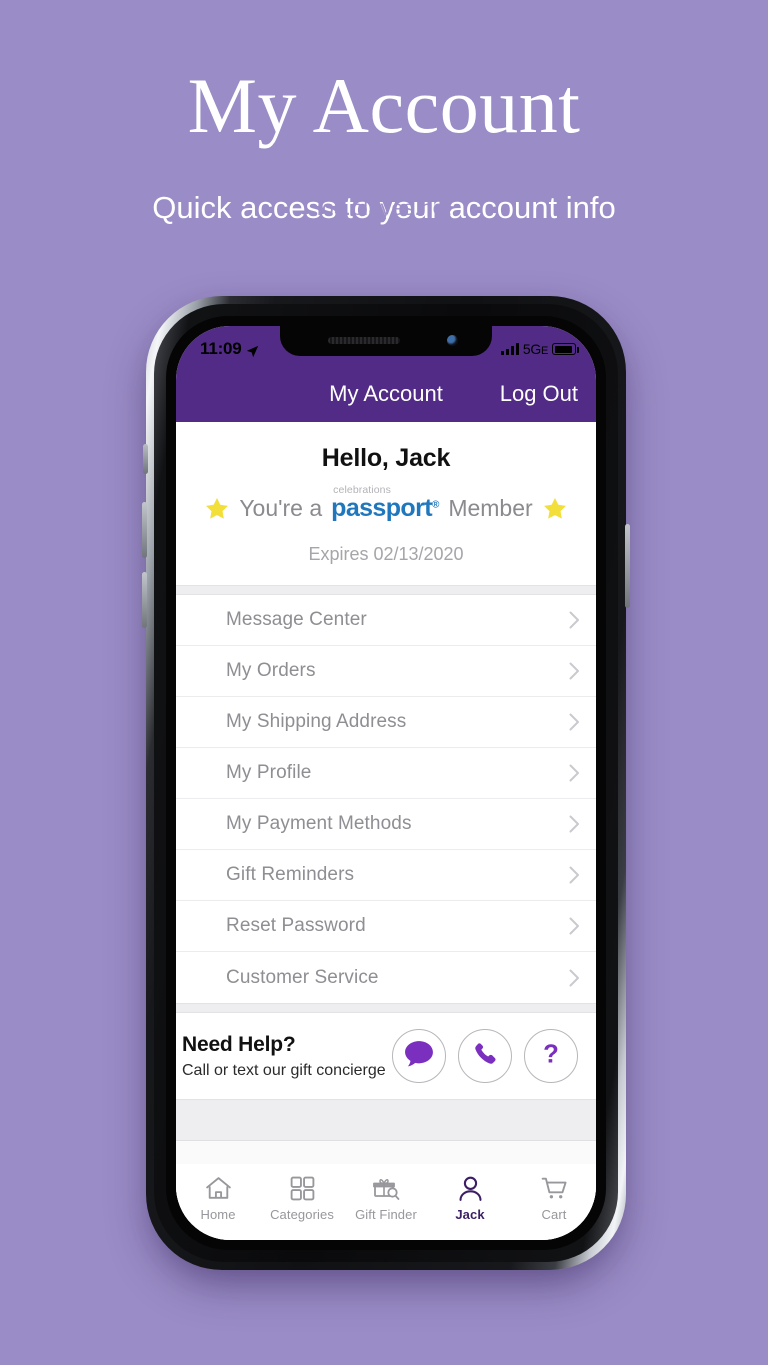 The image size is (768, 1365). What do you see at coordinates (554, 1214) in the screenshot?
I see `tab-label: Cart` at bounding box center [554, 1214].